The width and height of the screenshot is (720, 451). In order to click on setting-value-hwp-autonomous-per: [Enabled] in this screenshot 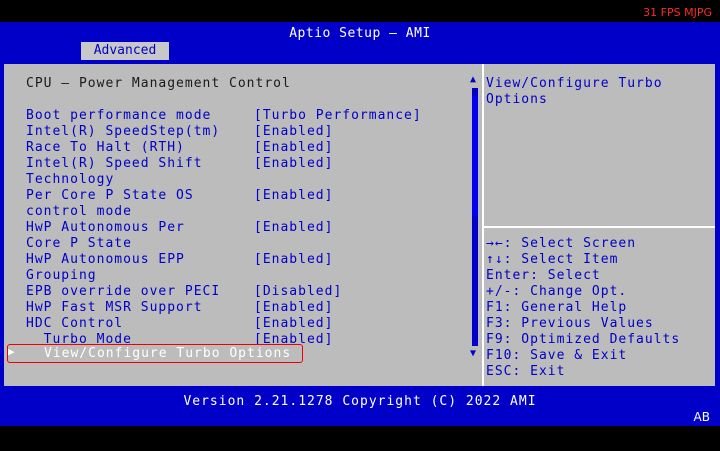, I will do `click(293, 228)`.